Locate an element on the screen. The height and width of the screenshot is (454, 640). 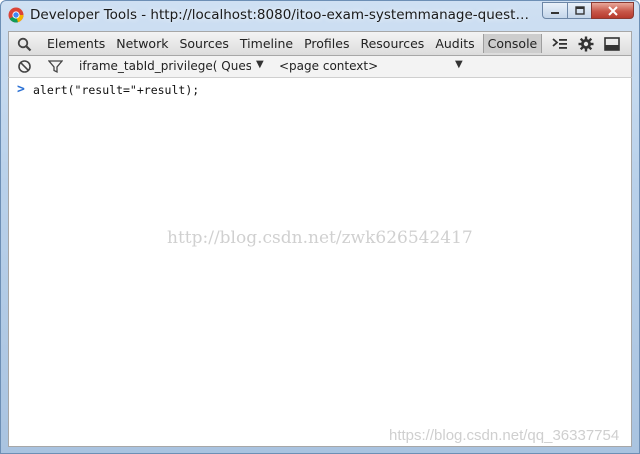
tab-audits: Audits is located at coordinates (454, 43).